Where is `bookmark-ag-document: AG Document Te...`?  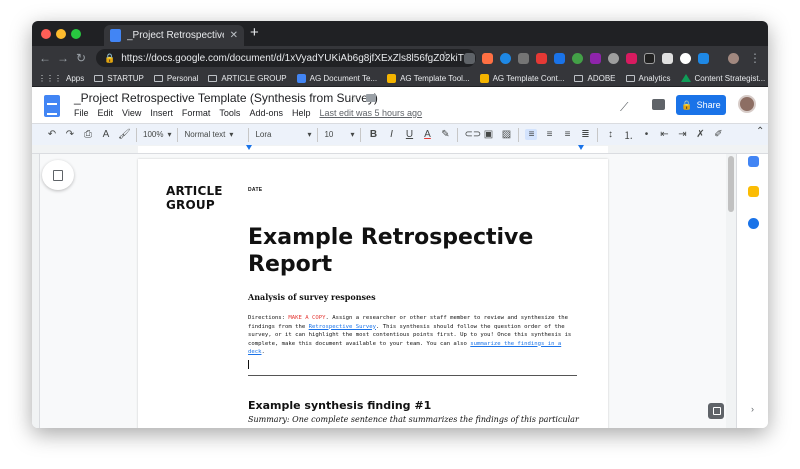 bookmark-ag-document: AG Document Te... is located at coordinates (336, 78).